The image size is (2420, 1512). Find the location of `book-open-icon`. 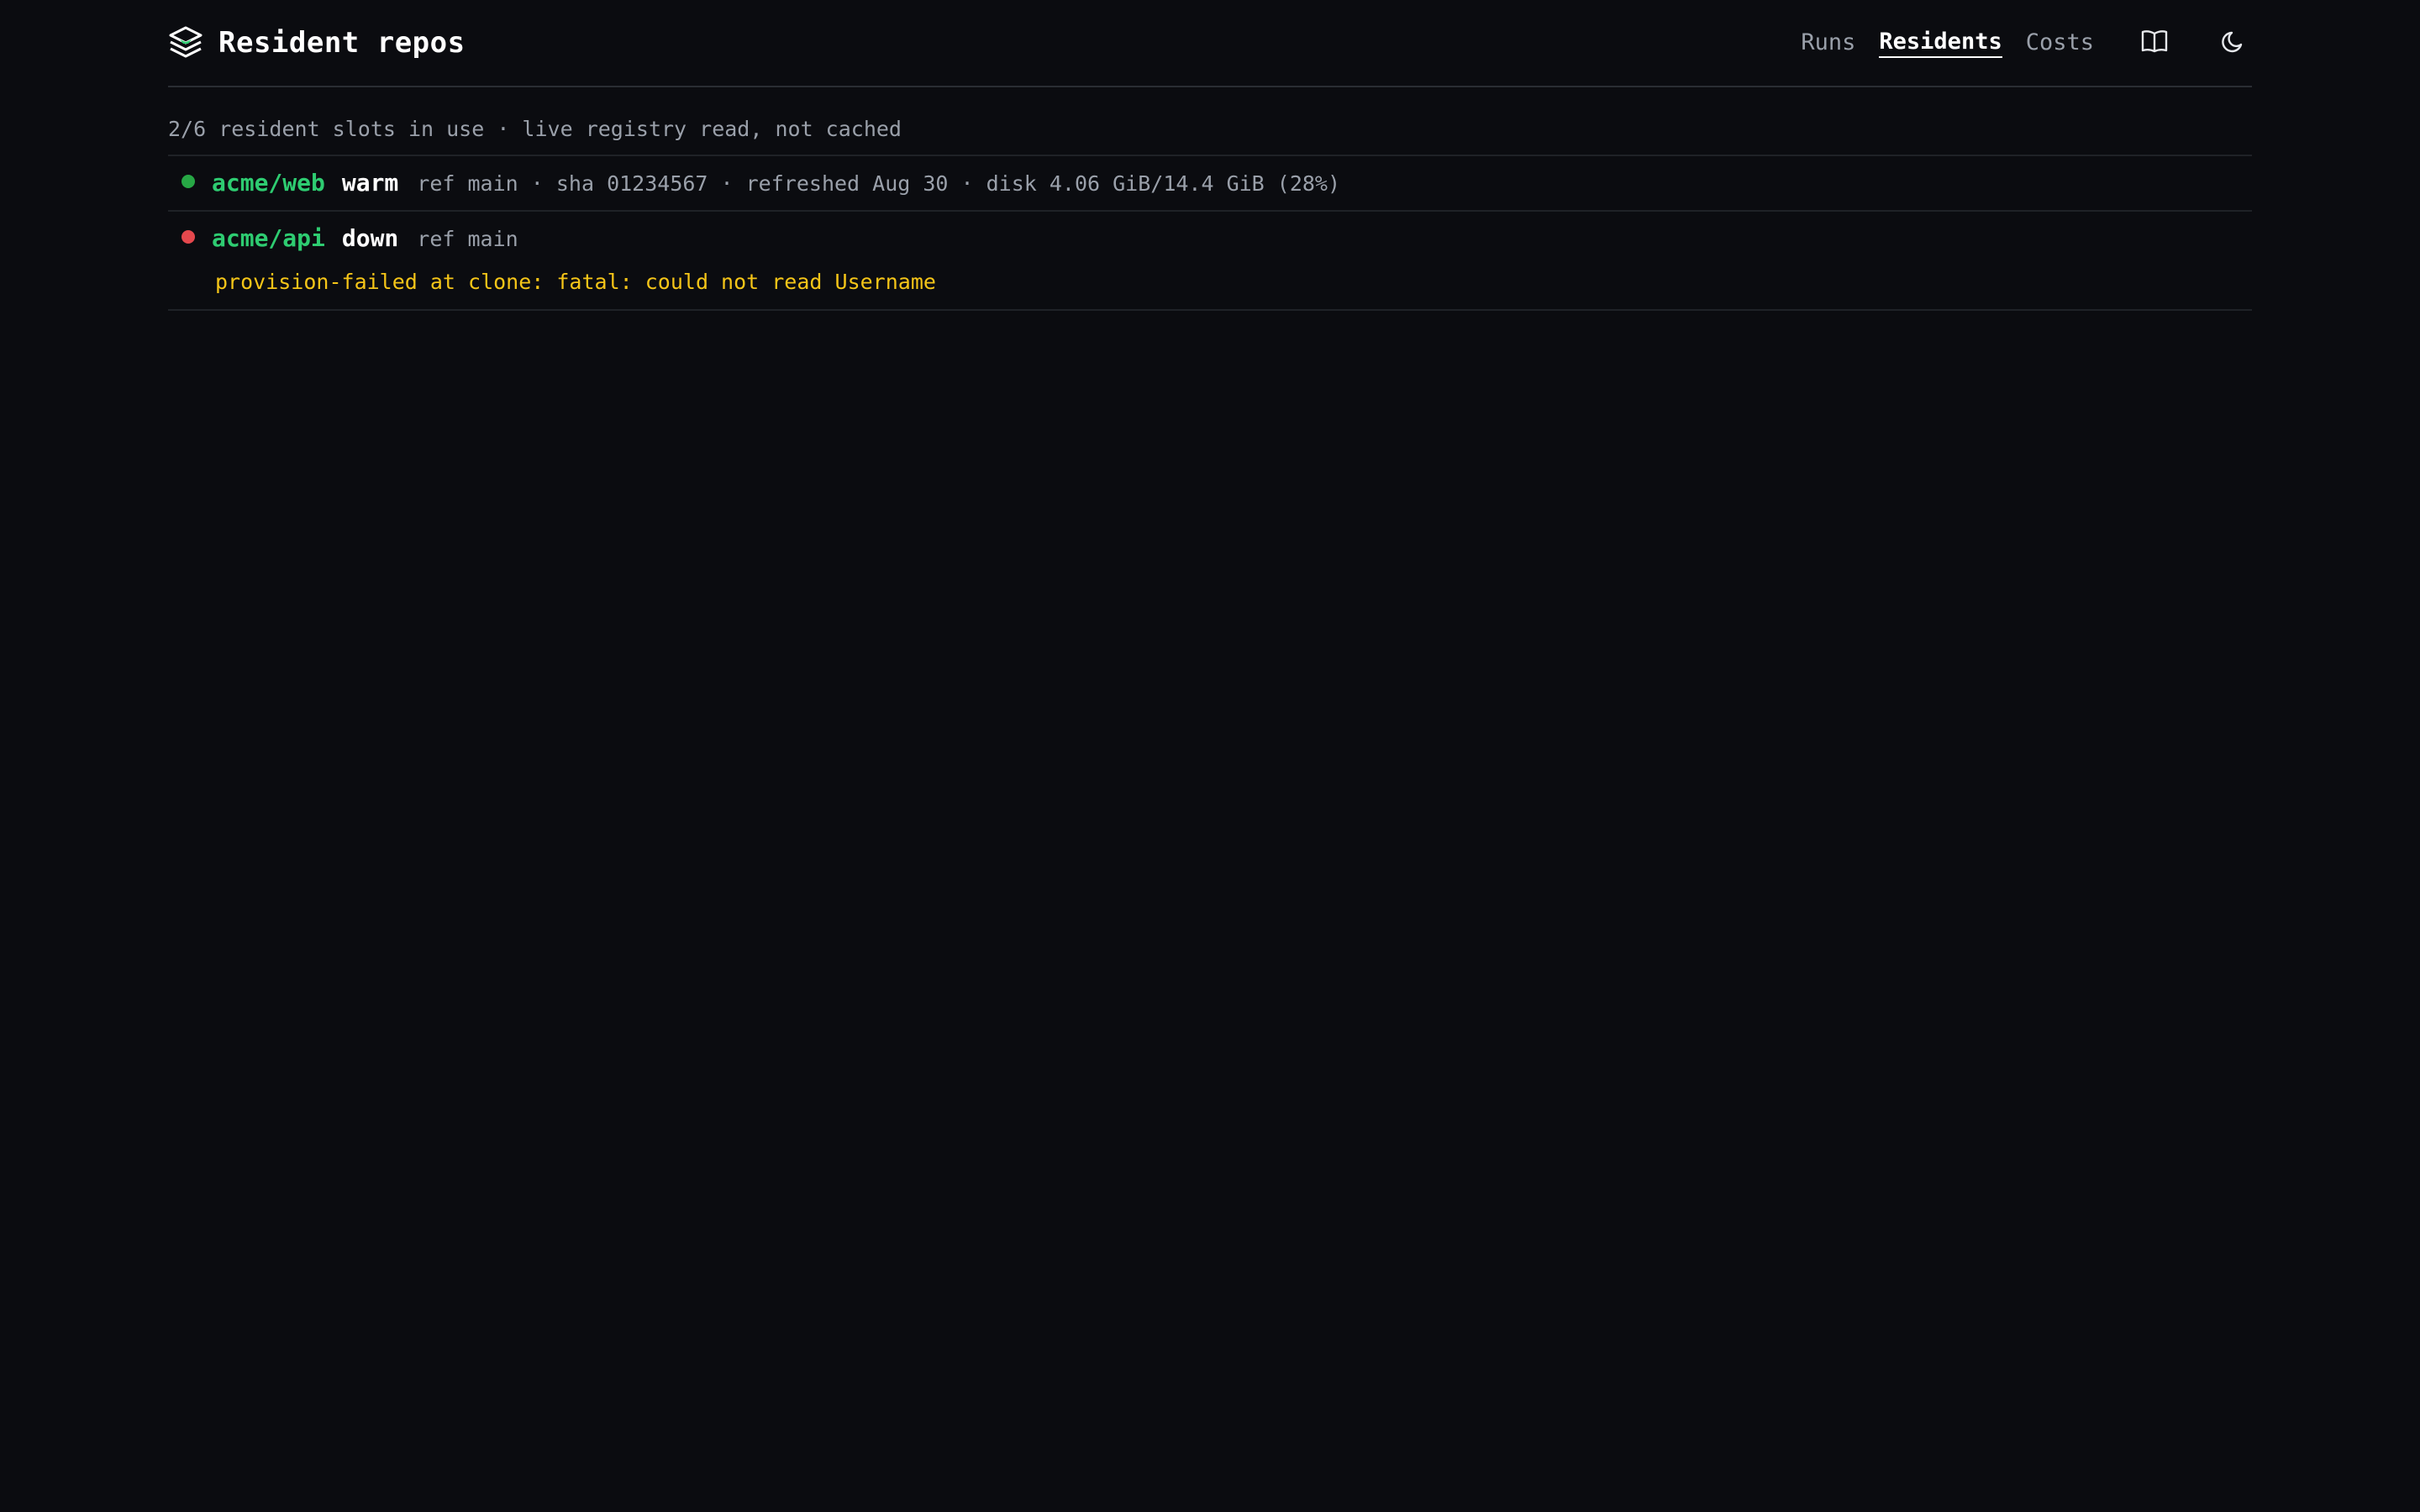

book-open-icon is located at coordinates (2154, 42).